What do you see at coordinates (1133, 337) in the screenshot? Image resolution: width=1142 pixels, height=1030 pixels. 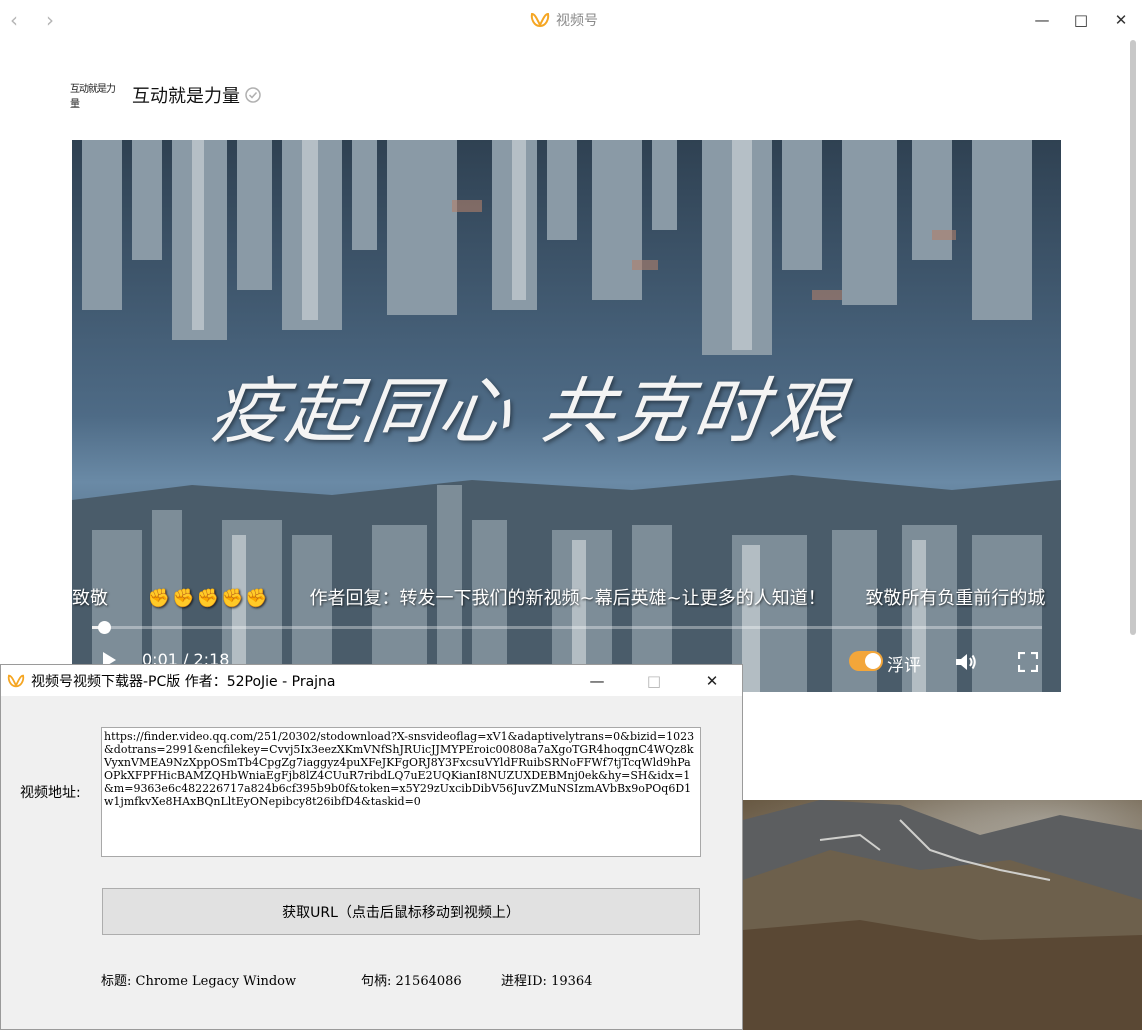 I see `scrollbar-thumb` at bounding box center [1133, 337].